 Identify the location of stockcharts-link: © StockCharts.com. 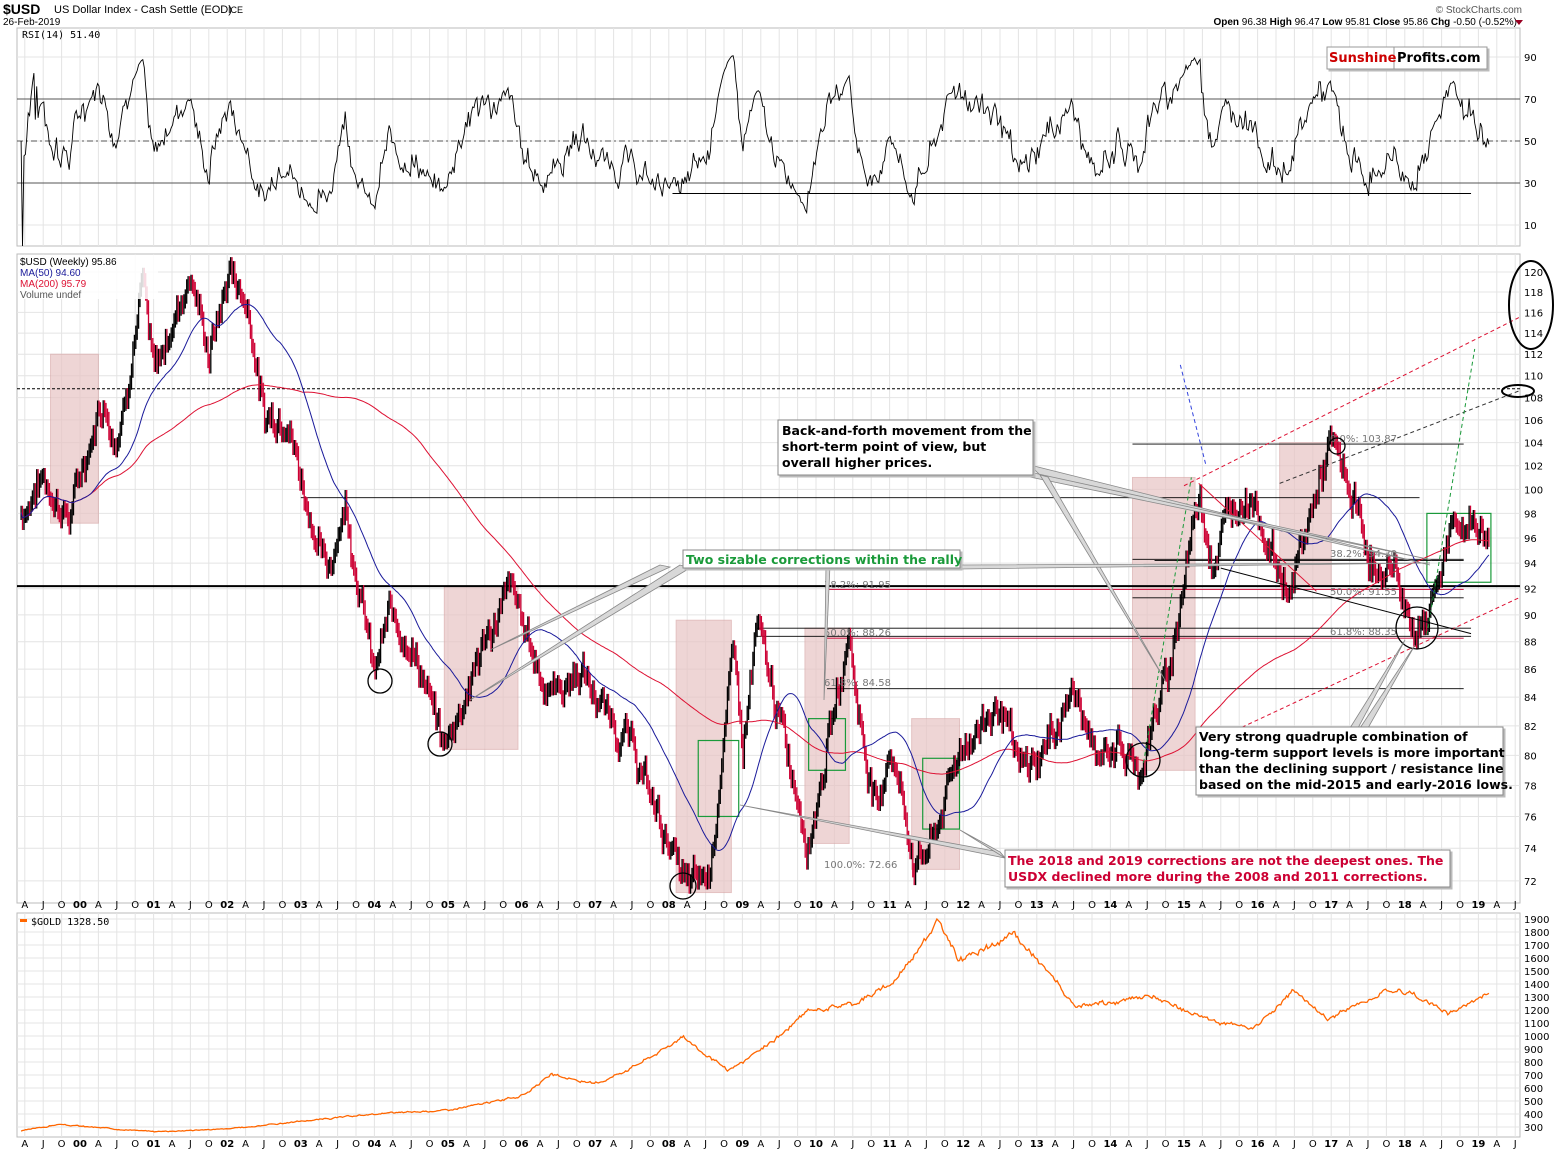
(1479, 10).